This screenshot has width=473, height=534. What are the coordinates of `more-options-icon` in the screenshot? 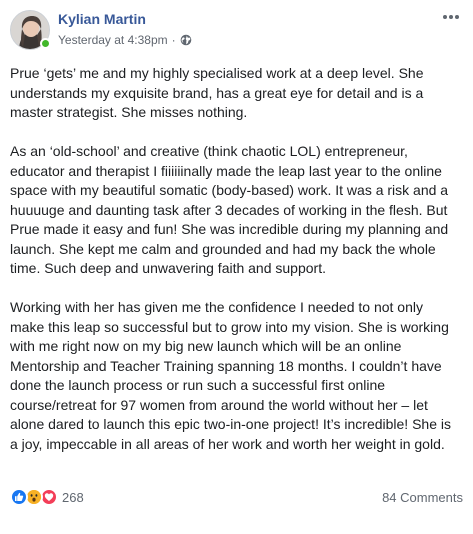 It's located at (451, 17).